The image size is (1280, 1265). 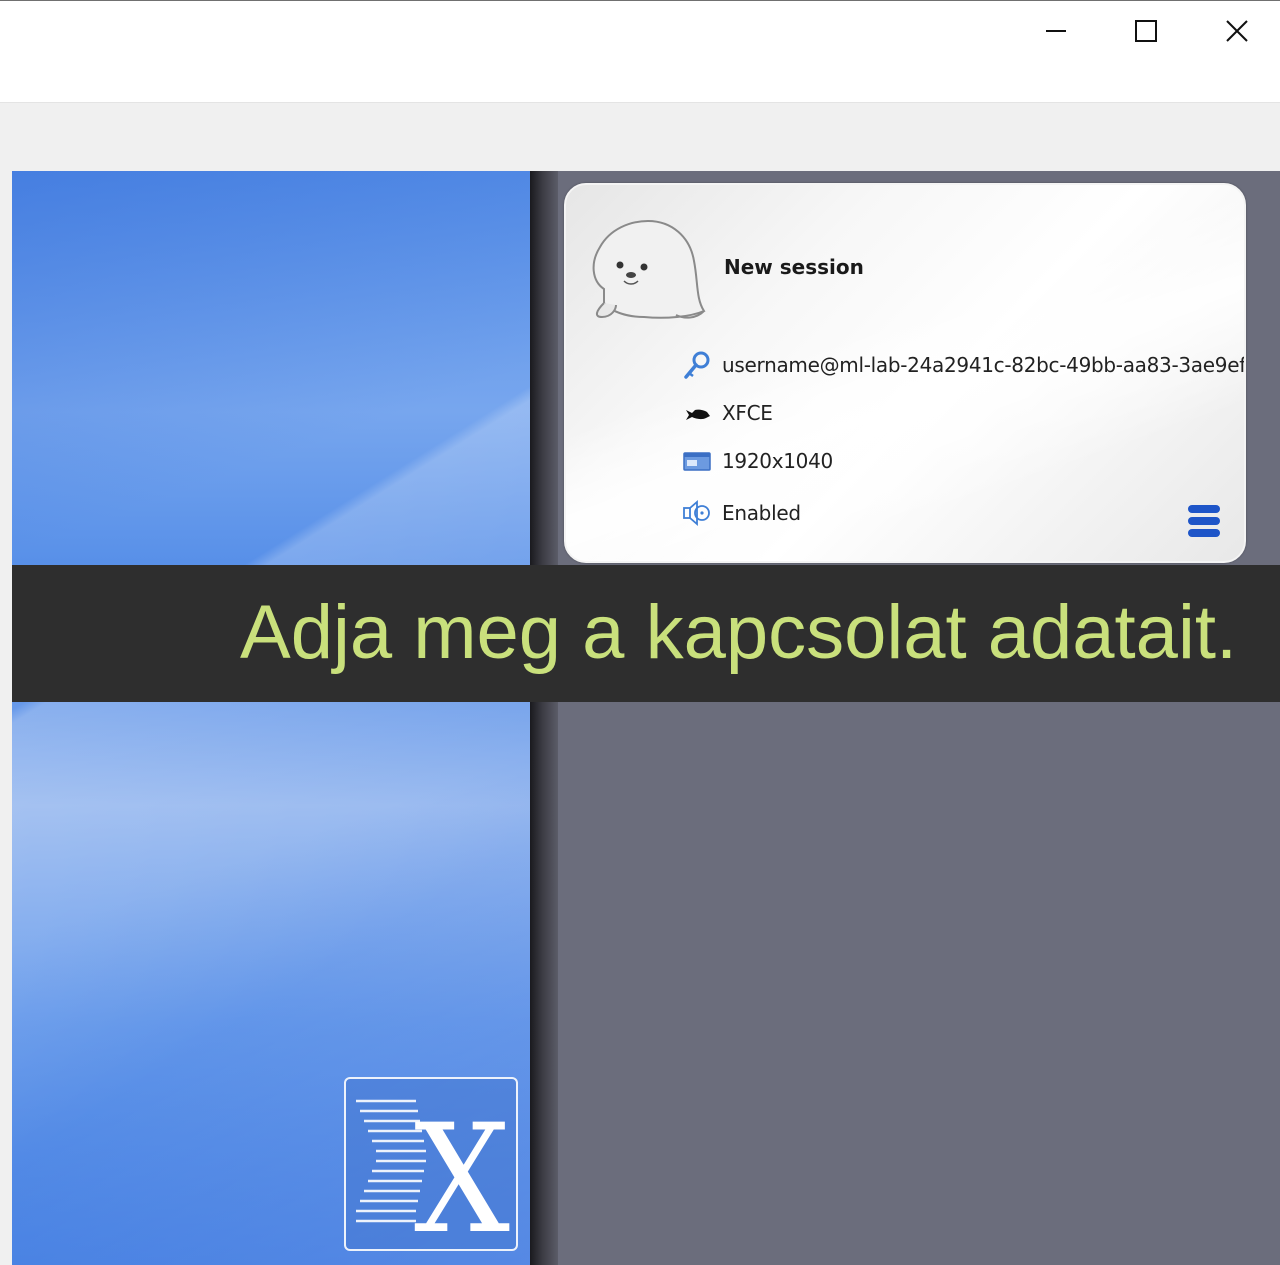 What do you see at coordinates (697, 461) in the screenshot?
I see `display-icon` at bounding box center [697, 461].